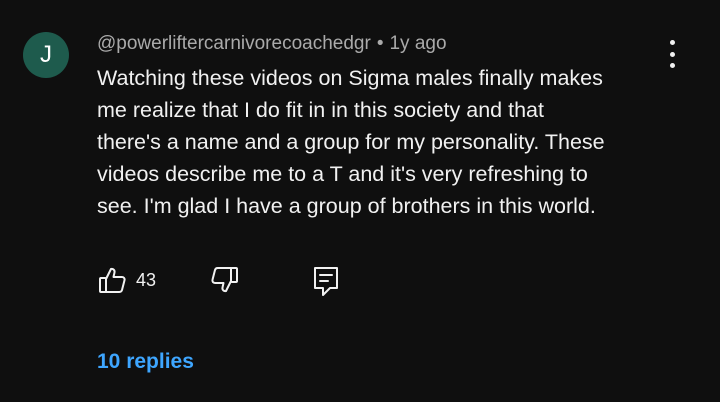 The width and height of the screenshot is (720, 402). I want to click on dislike-button, so click(225, 280).